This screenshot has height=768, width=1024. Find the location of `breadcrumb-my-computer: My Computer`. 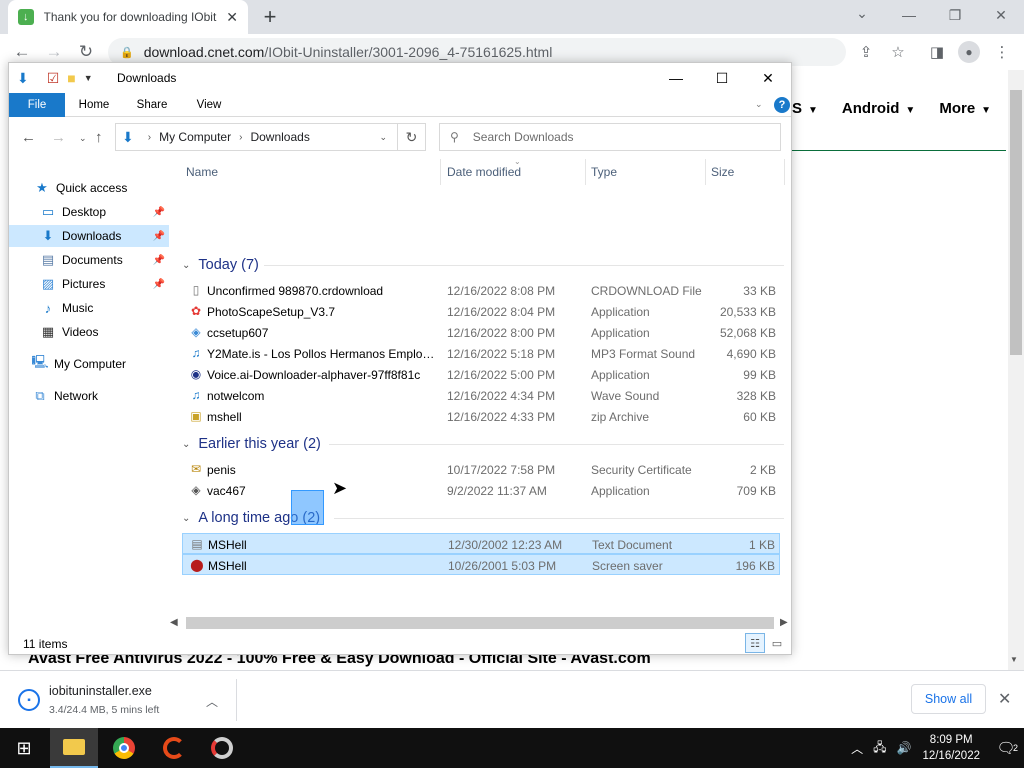

breadcrumb-my-computer: My Computer is located at coordinates (195, 137).